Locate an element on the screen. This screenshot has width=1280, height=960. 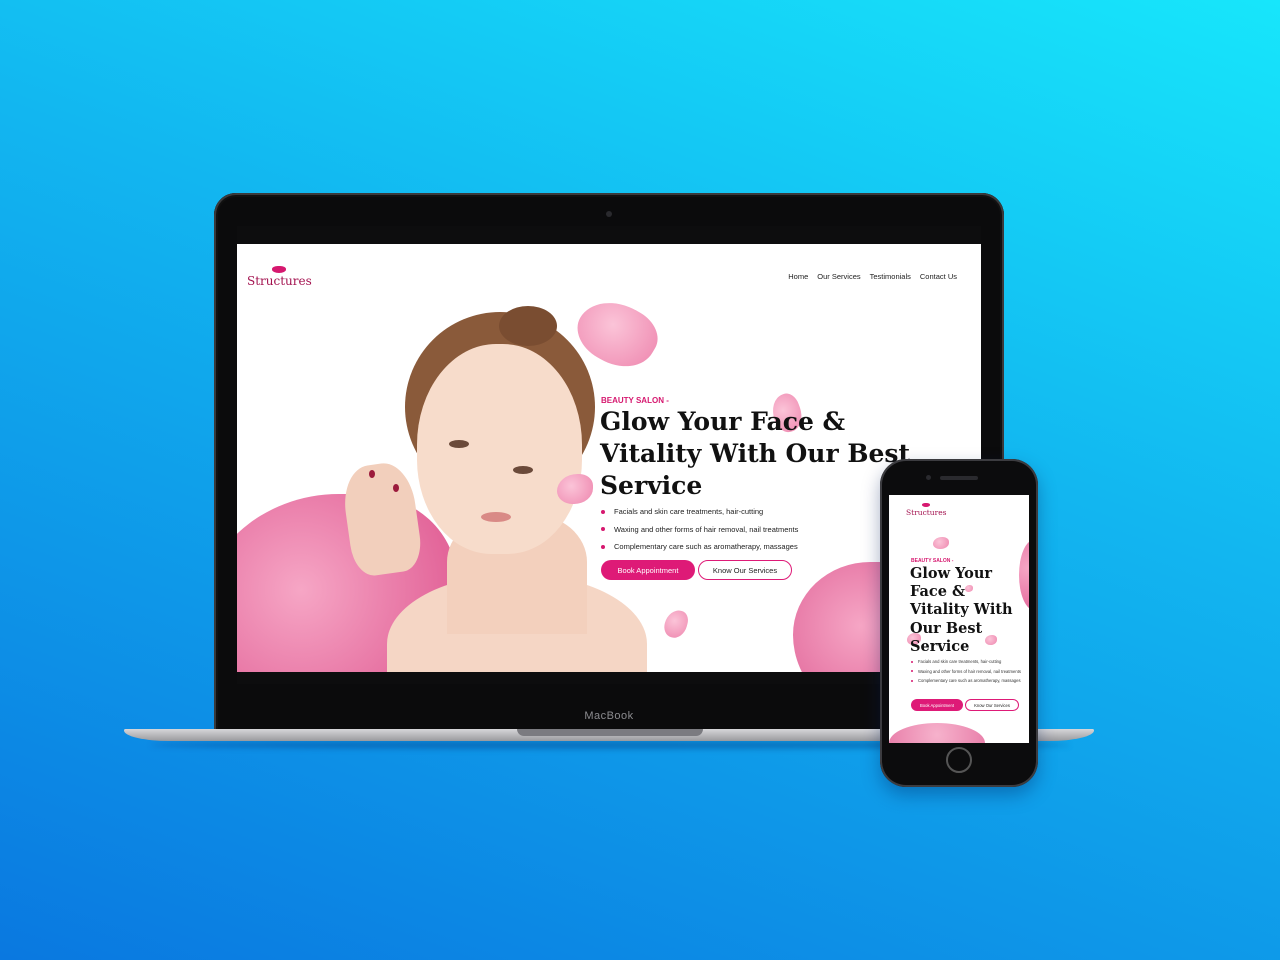
nav-contact-us: Contact Us is located at coordinates (938, 276).